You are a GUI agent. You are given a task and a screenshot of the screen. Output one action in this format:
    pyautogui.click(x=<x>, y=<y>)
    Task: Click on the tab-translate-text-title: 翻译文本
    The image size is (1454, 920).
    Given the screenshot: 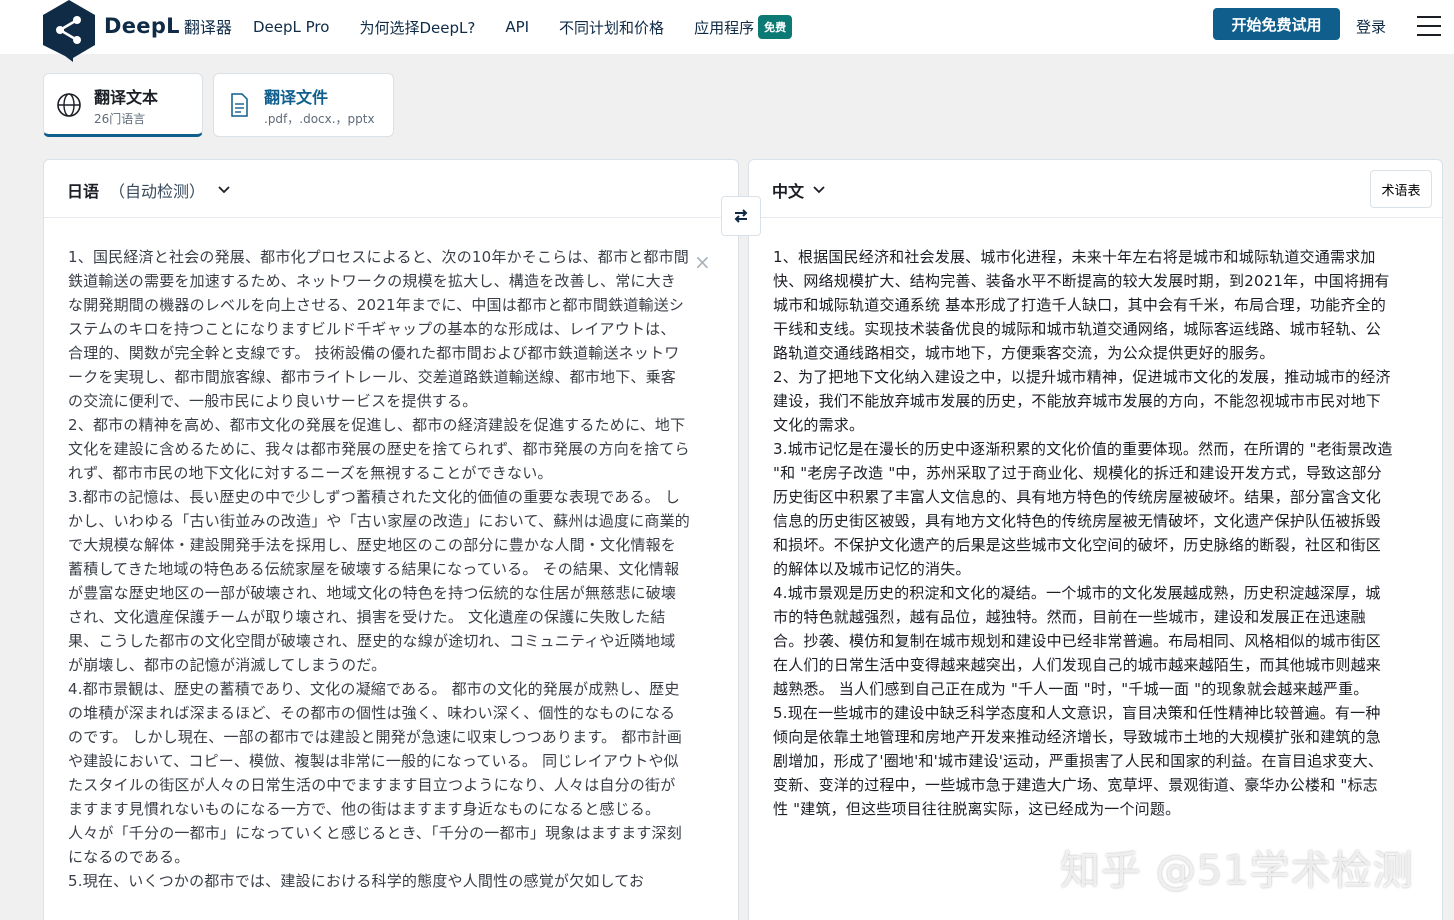 What is the action you would take?
    pyautogui.click(x=126, y=97)
    